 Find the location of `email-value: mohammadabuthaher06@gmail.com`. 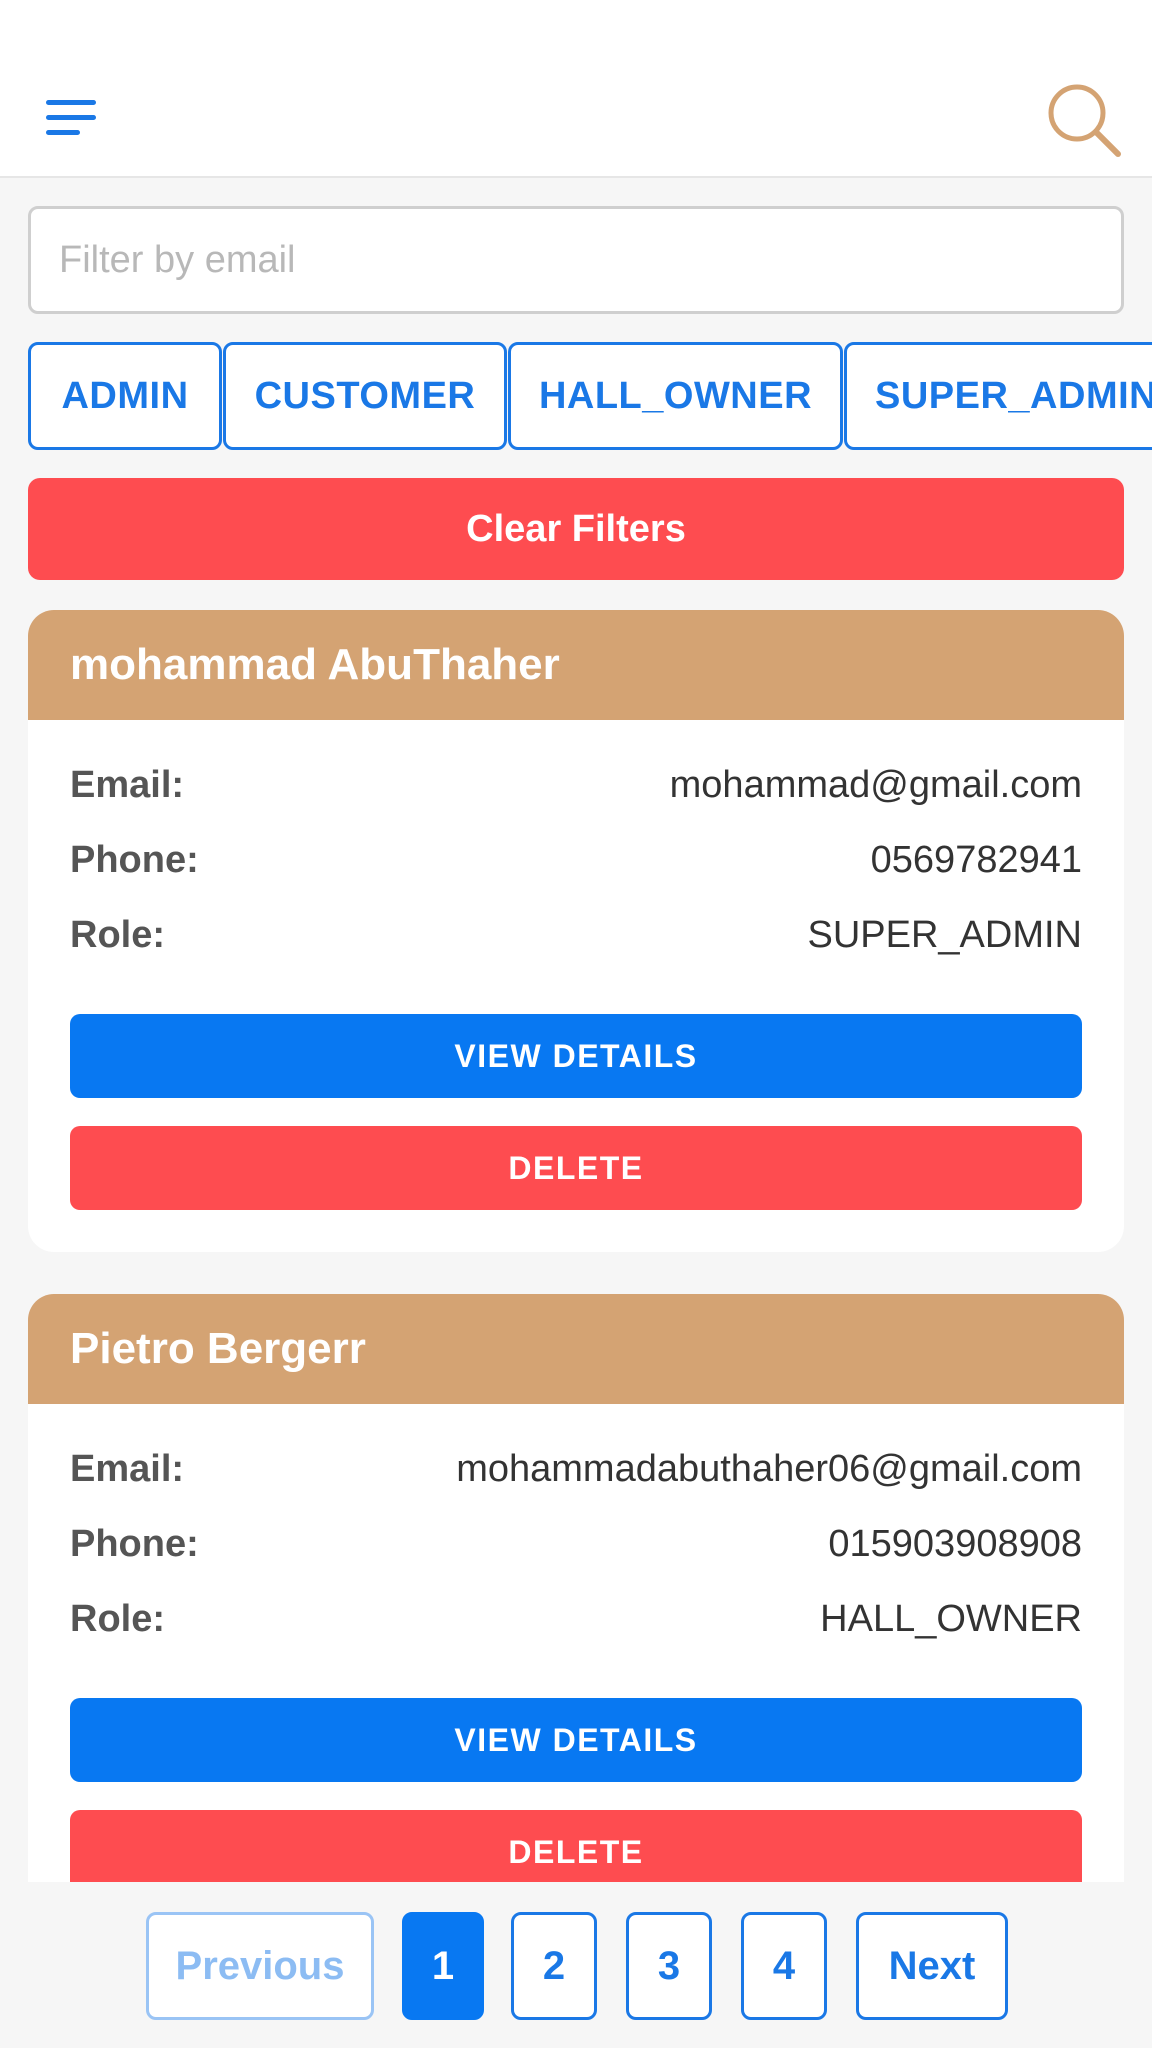

email-value: mohammadabuthaher06@gmail.com is located at coordinates (769, 1468).